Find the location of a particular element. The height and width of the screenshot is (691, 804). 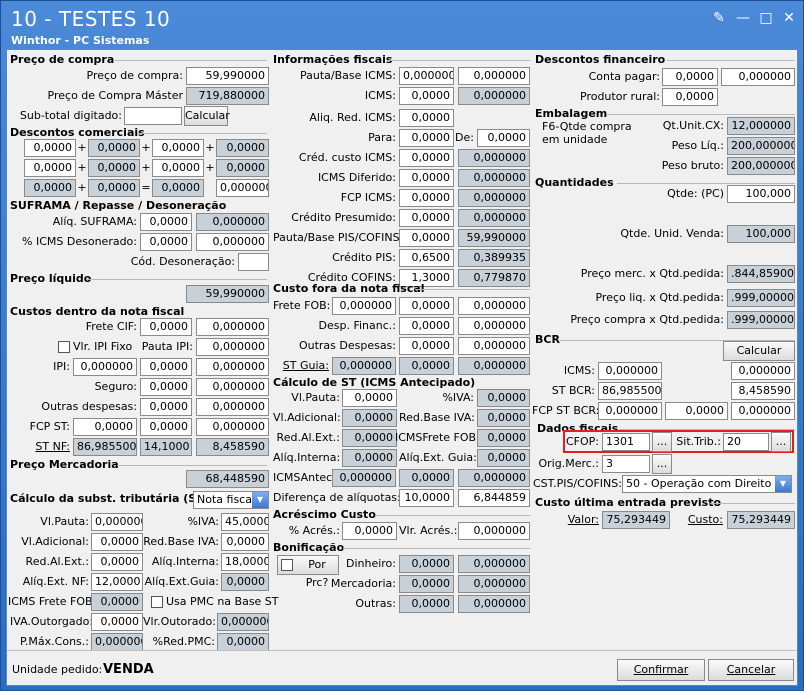

cfop-field: 1301 is located at coordinates (626, 442).